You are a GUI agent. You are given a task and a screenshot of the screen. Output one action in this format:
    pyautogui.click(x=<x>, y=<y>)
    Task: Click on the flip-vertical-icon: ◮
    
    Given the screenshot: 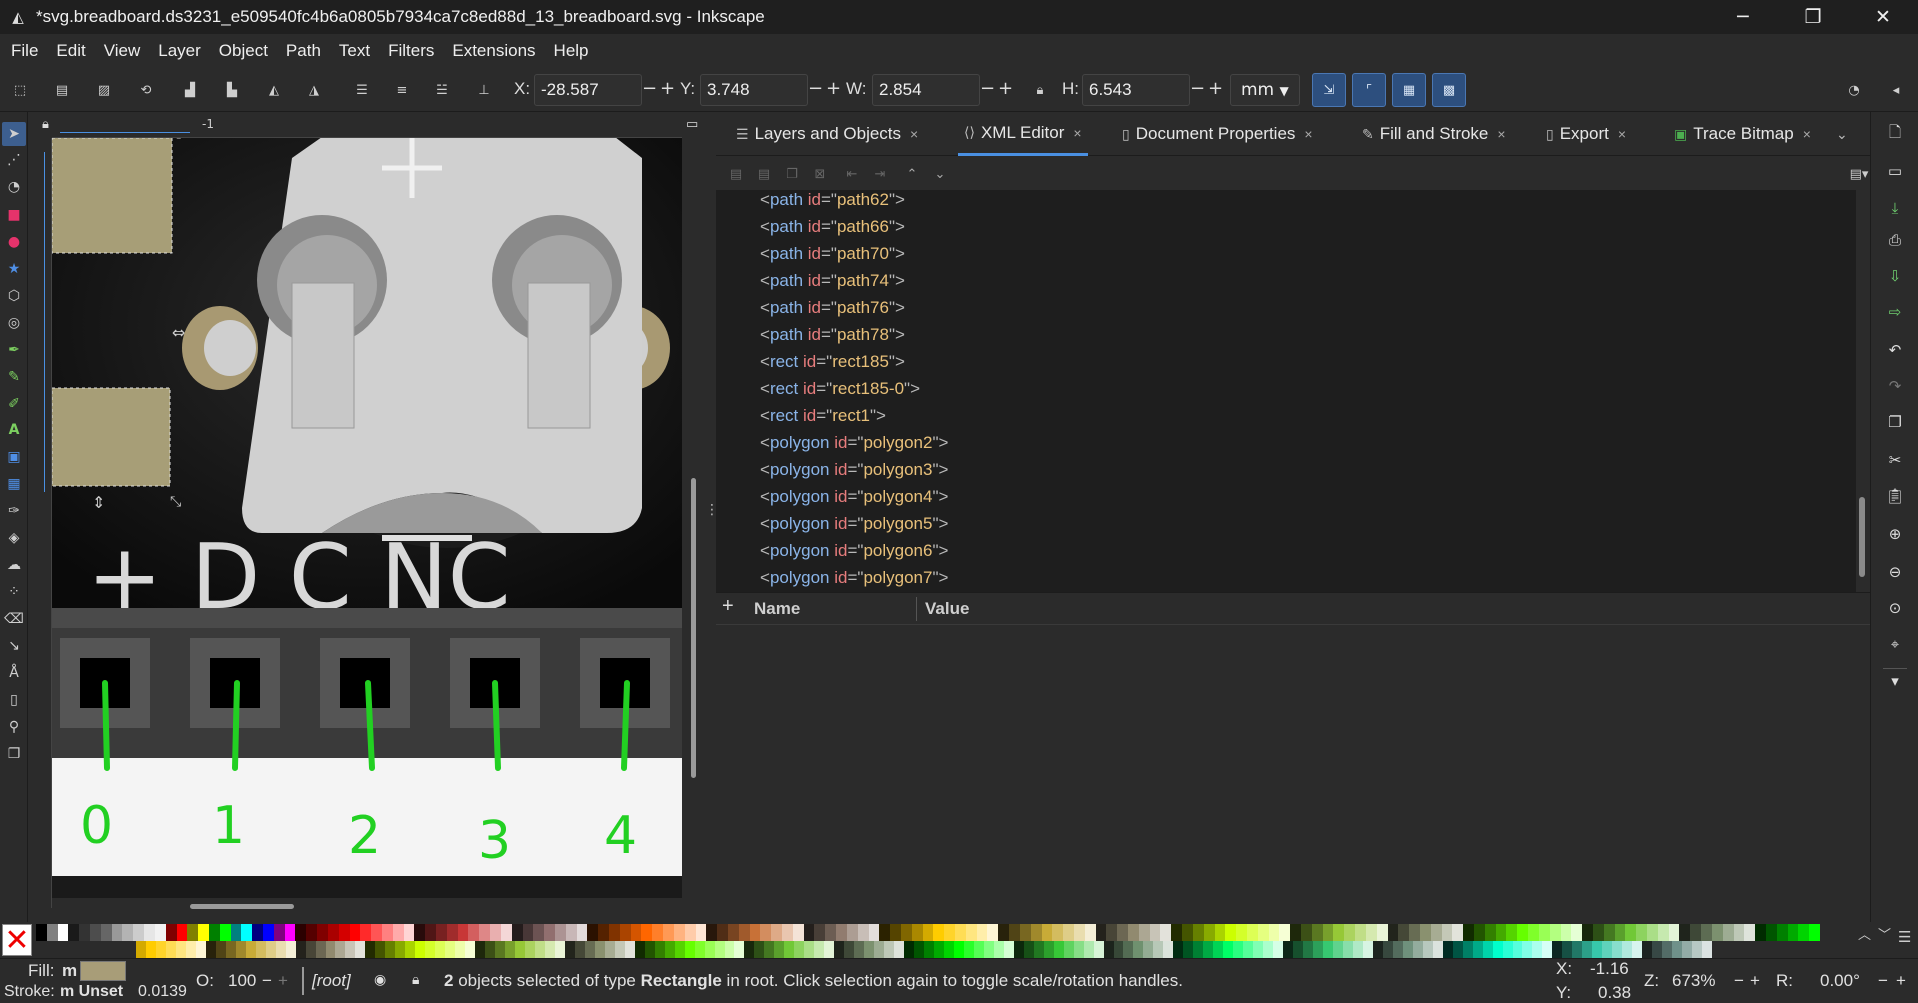 What is the action you would take?
    pyautogui.click(x=314, y=90)
    